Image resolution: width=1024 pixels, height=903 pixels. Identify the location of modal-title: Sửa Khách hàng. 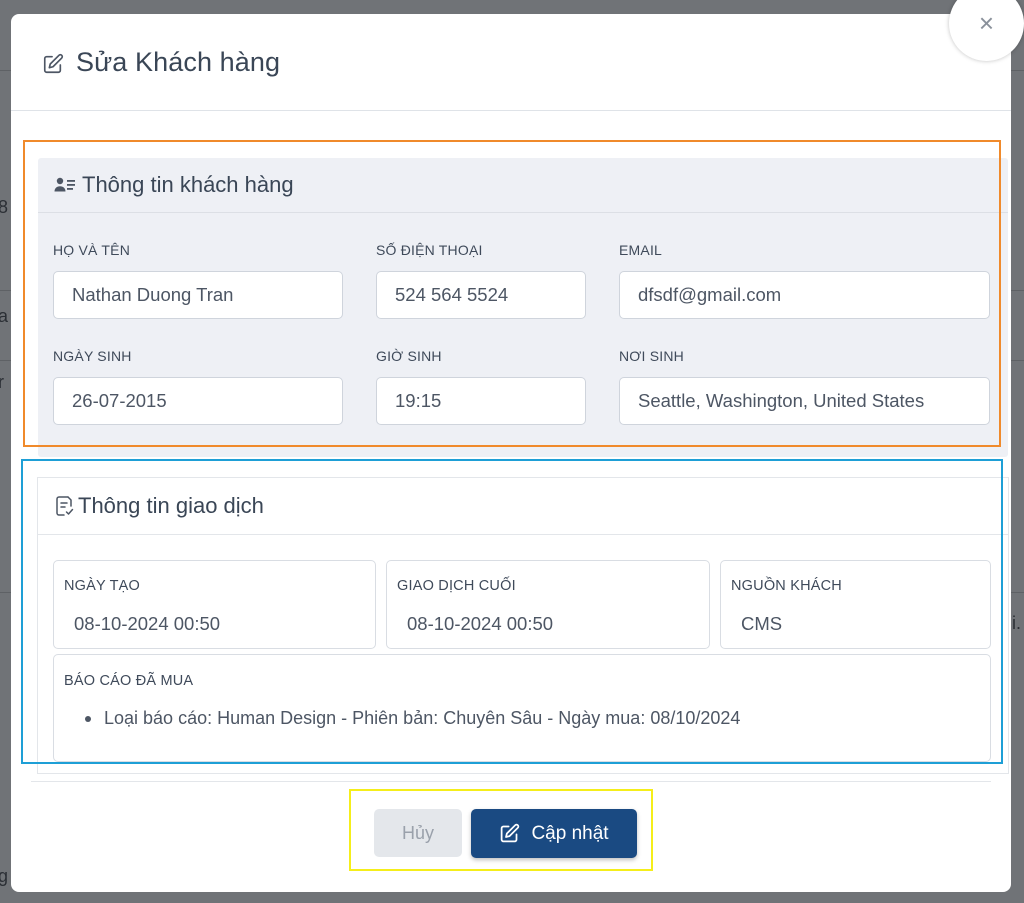
(178, 61).